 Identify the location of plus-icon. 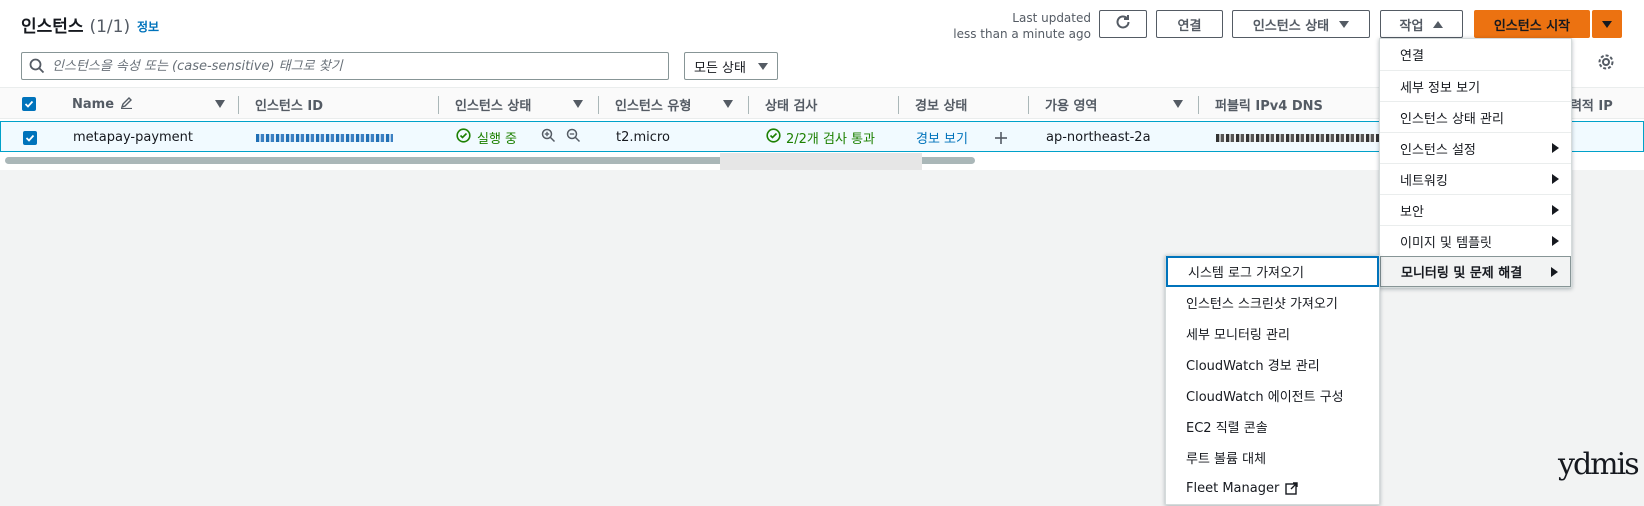
(1001, 137).